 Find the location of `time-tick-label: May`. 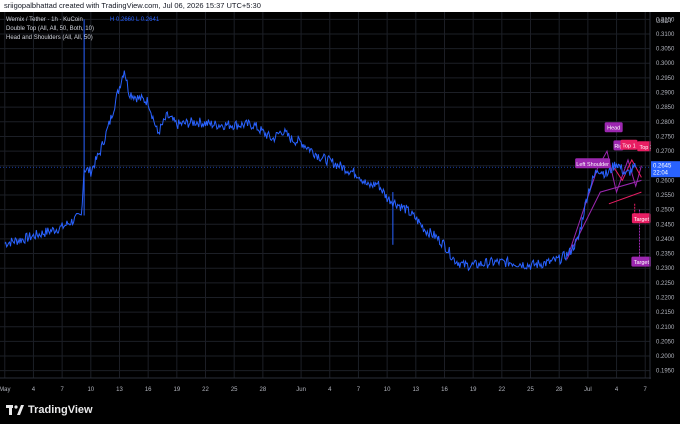

time-tick-label: May is located at coordinates (5, 390).